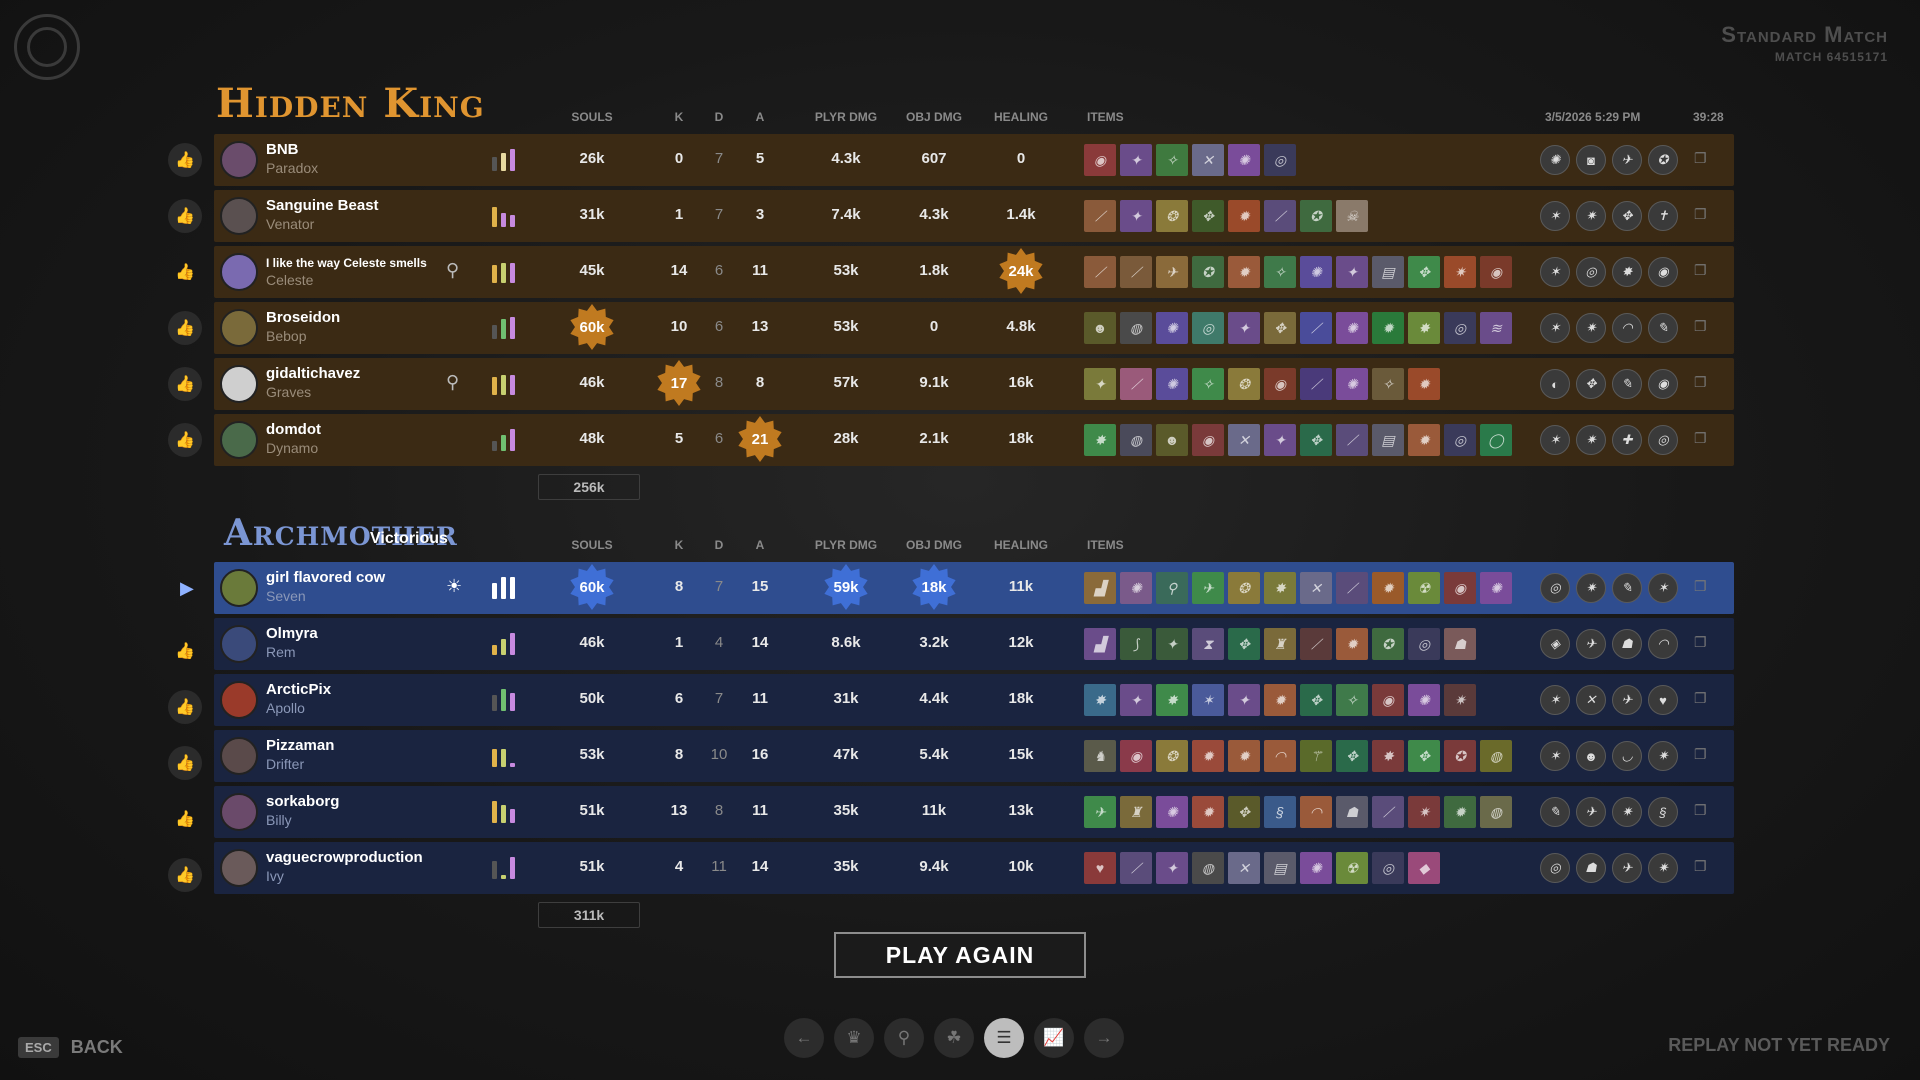 This screenshot has height=1080, width=1920. I want to click on item-icon: ⟆, so click(1136, 644).